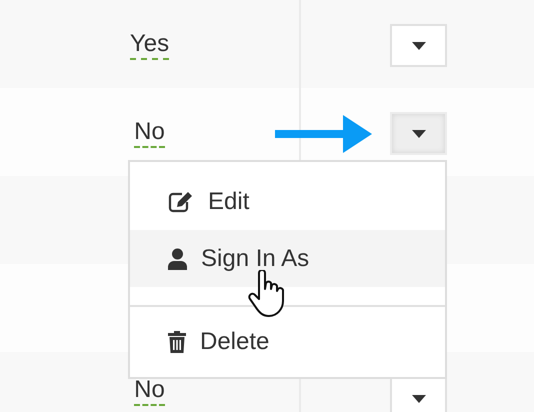  I want to click on menu-item-label: Edit, so click(229, 202).